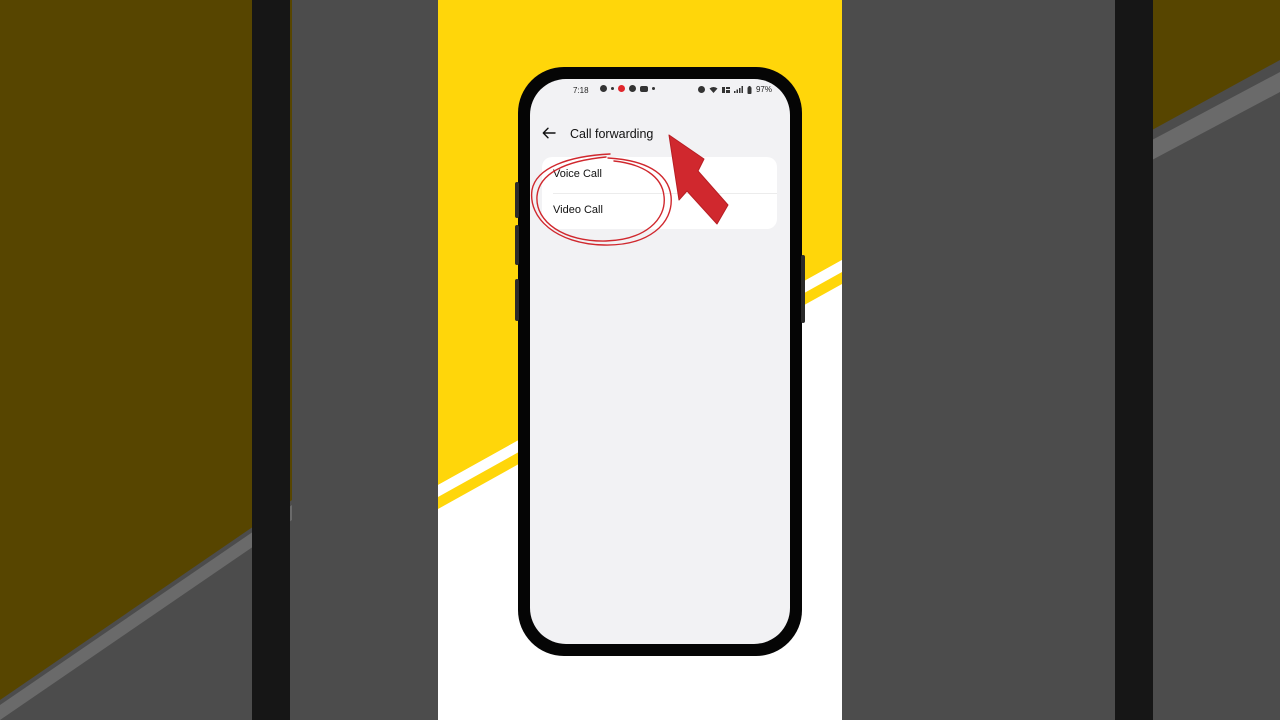  What do you see at coordinates (549, 133) in the screenshot?
I see `back-arrow-icon` at bounding box center [549, 133].